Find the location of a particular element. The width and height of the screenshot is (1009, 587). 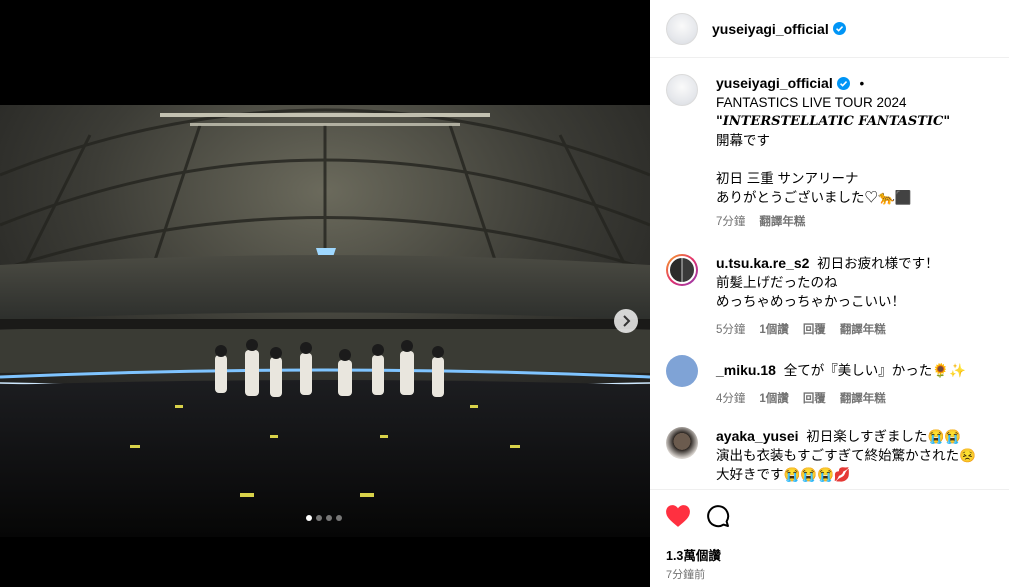

caption-avatar is located at coordinates (682, 90).